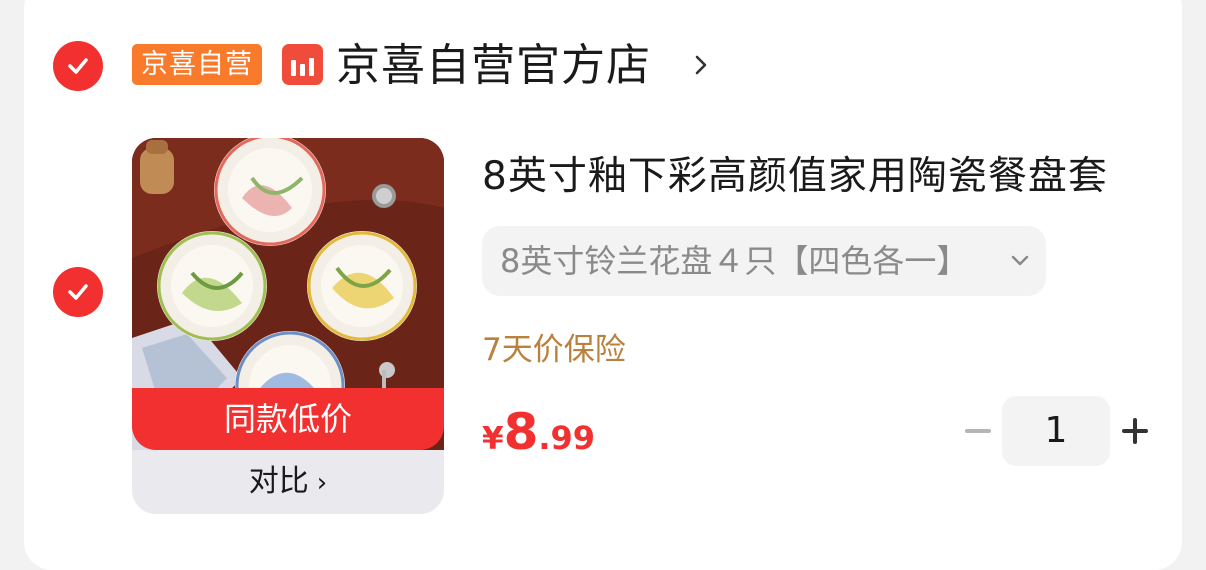  I want to click on chevron-down-icon, so click(1020, 260).